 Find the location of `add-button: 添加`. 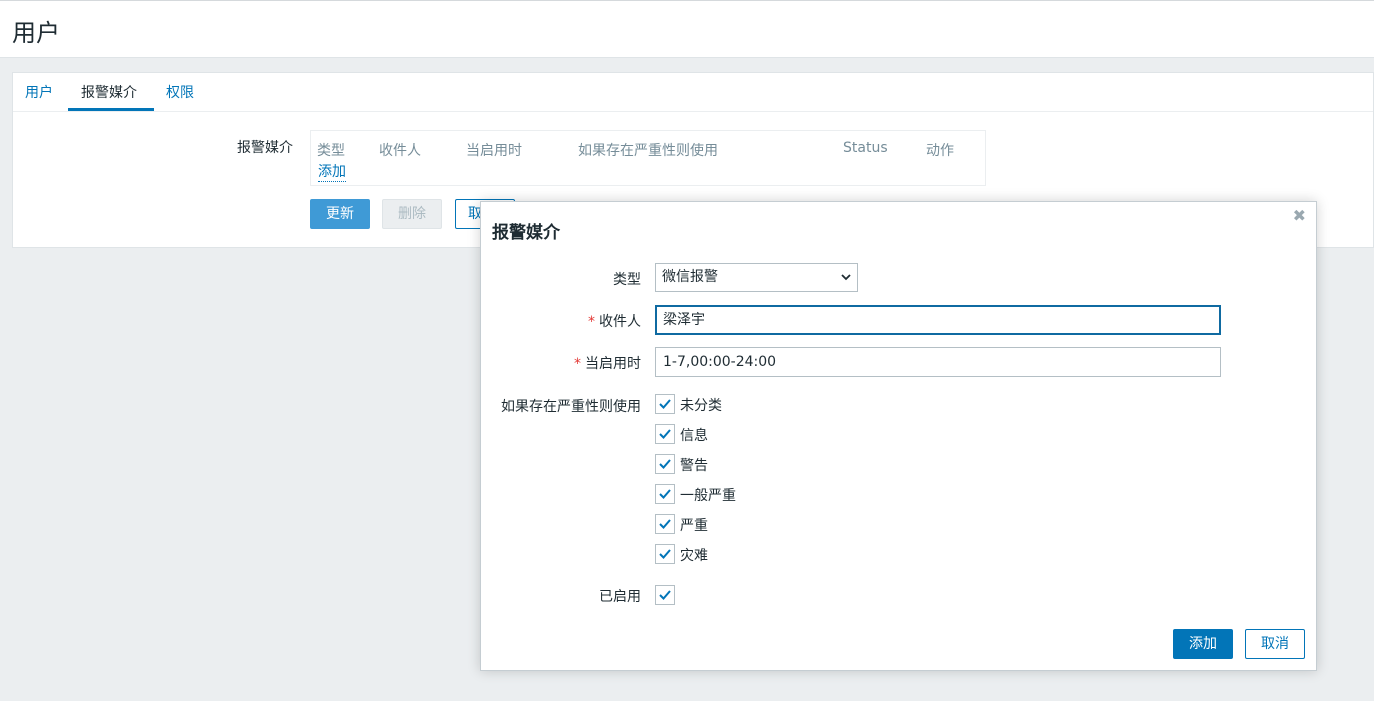

add-button: 添加 is located at coordinates (1203, 644).